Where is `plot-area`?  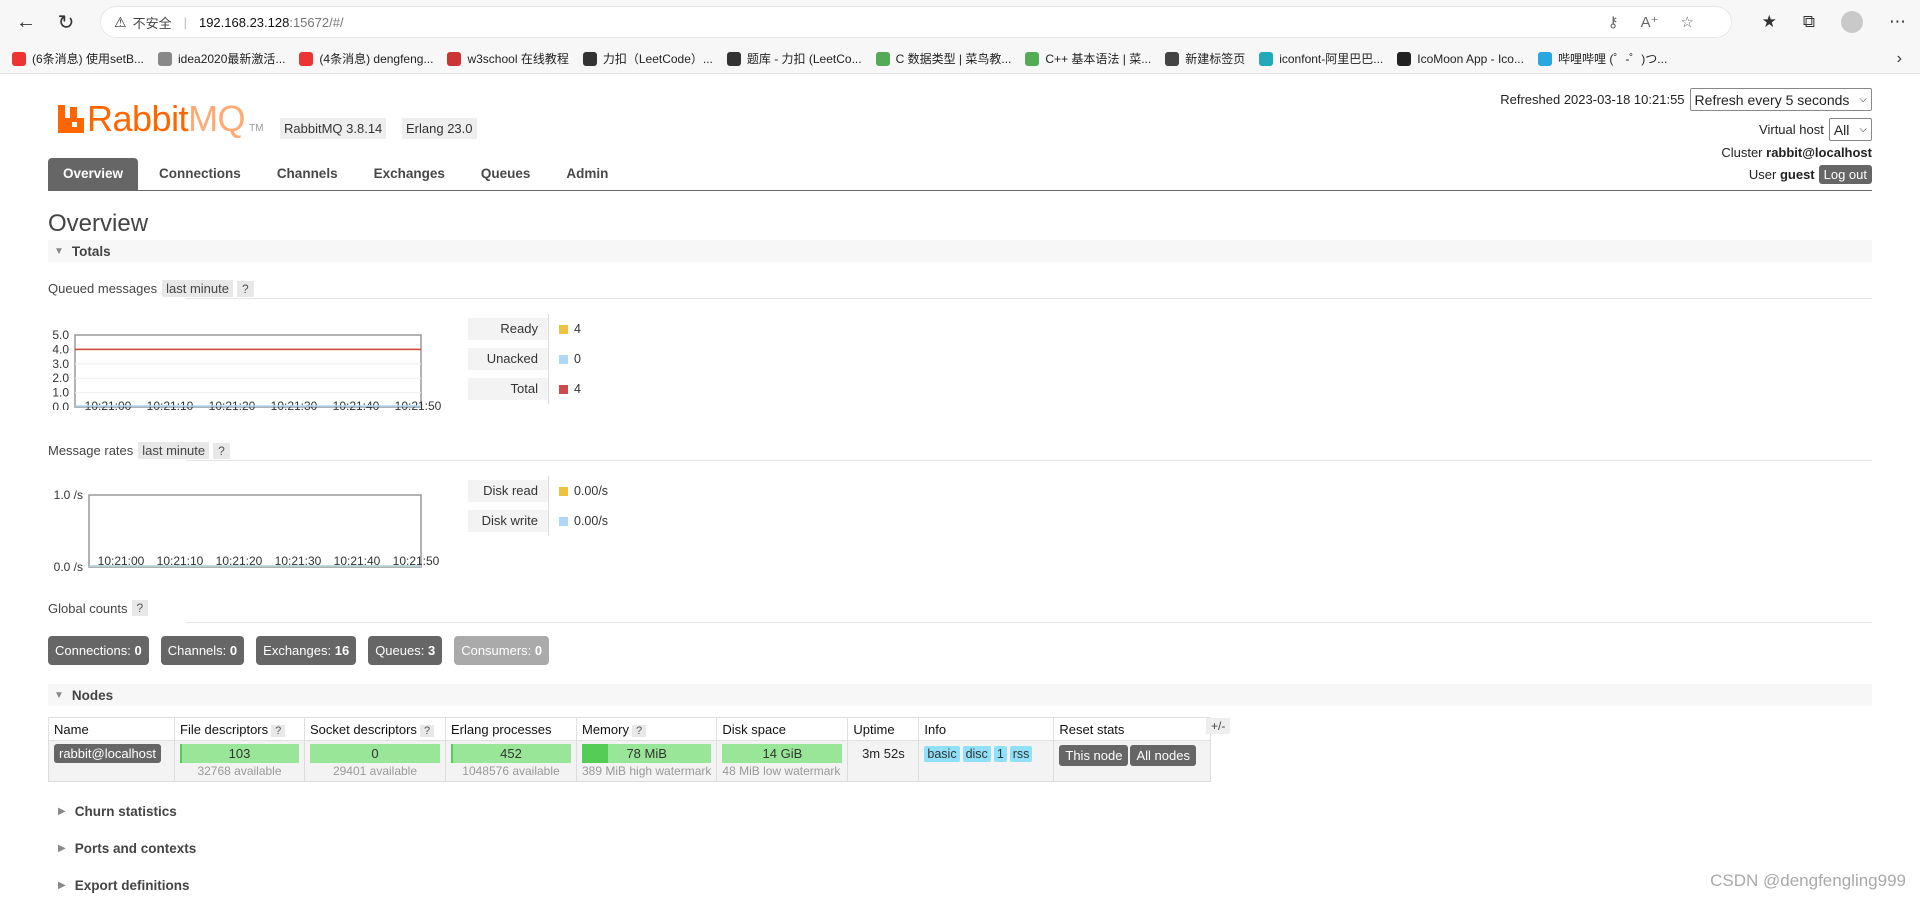 plot-area is located at coordinates (248, 371).